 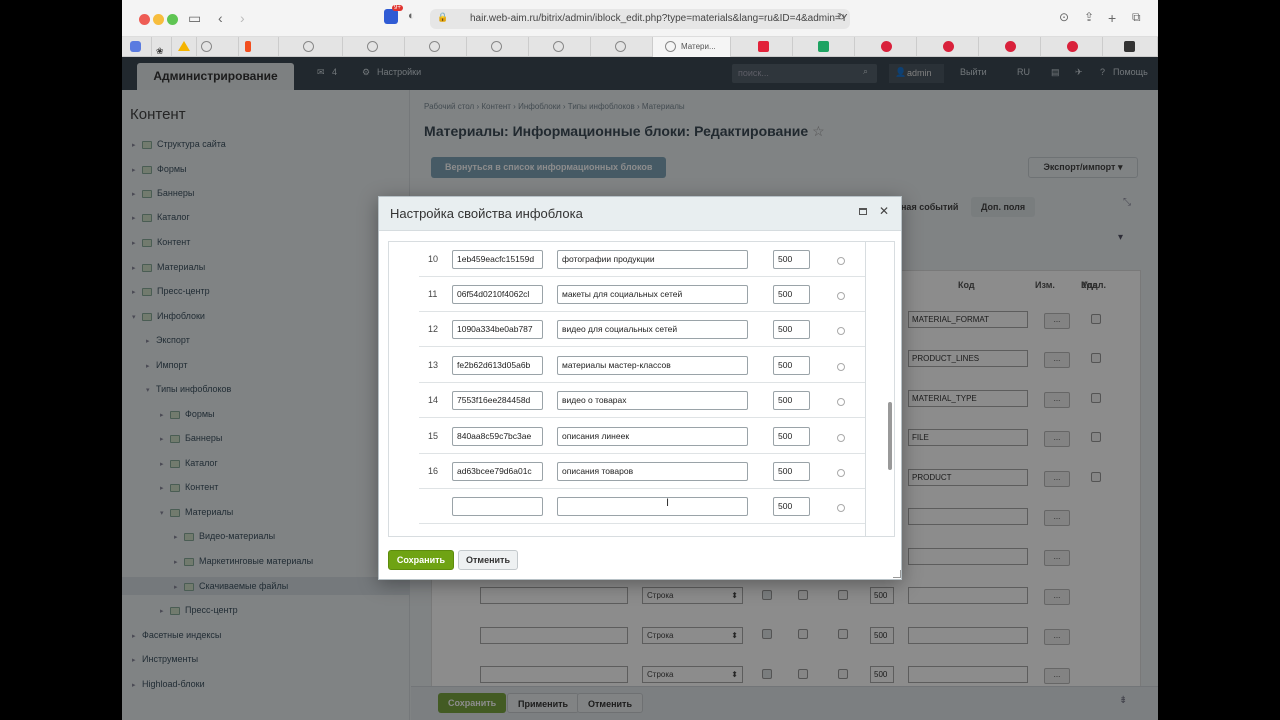 What do you see at coordinates (497, 506) in the screenshot?
I see `xml-id-field` at bounding box center [497, 506].